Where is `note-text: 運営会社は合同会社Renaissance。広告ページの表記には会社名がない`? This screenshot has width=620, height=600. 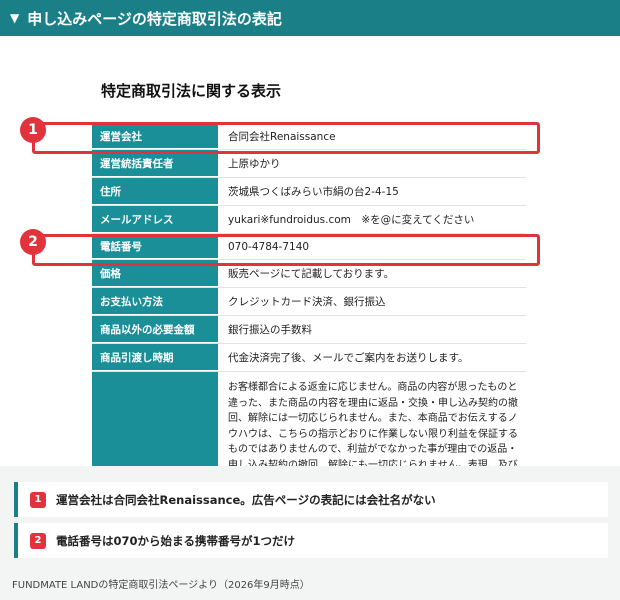
note-text: 運営会社は合同会社Renaissance。広告ページの表記には会社名がない is located at coordinates (246, 499).